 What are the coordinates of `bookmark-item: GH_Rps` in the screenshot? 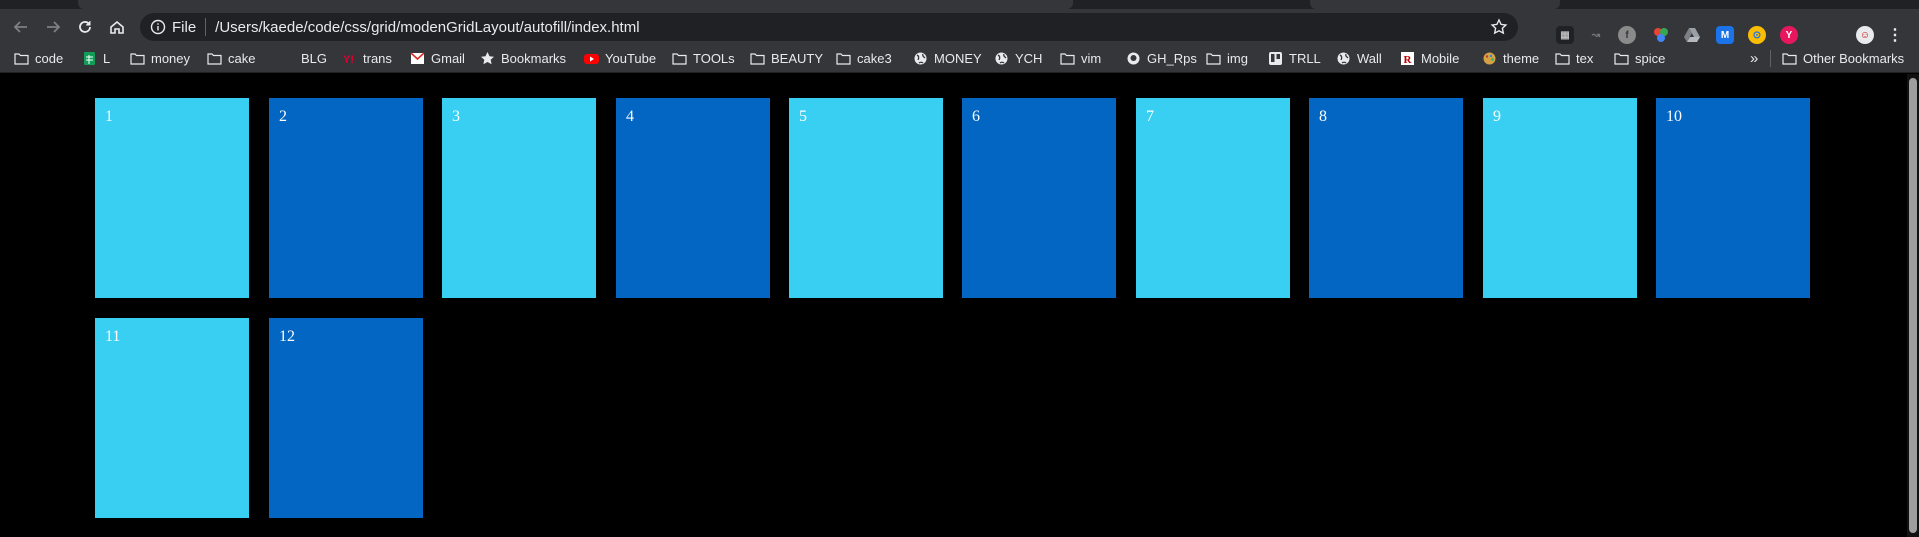 It's located at (1161, 58).